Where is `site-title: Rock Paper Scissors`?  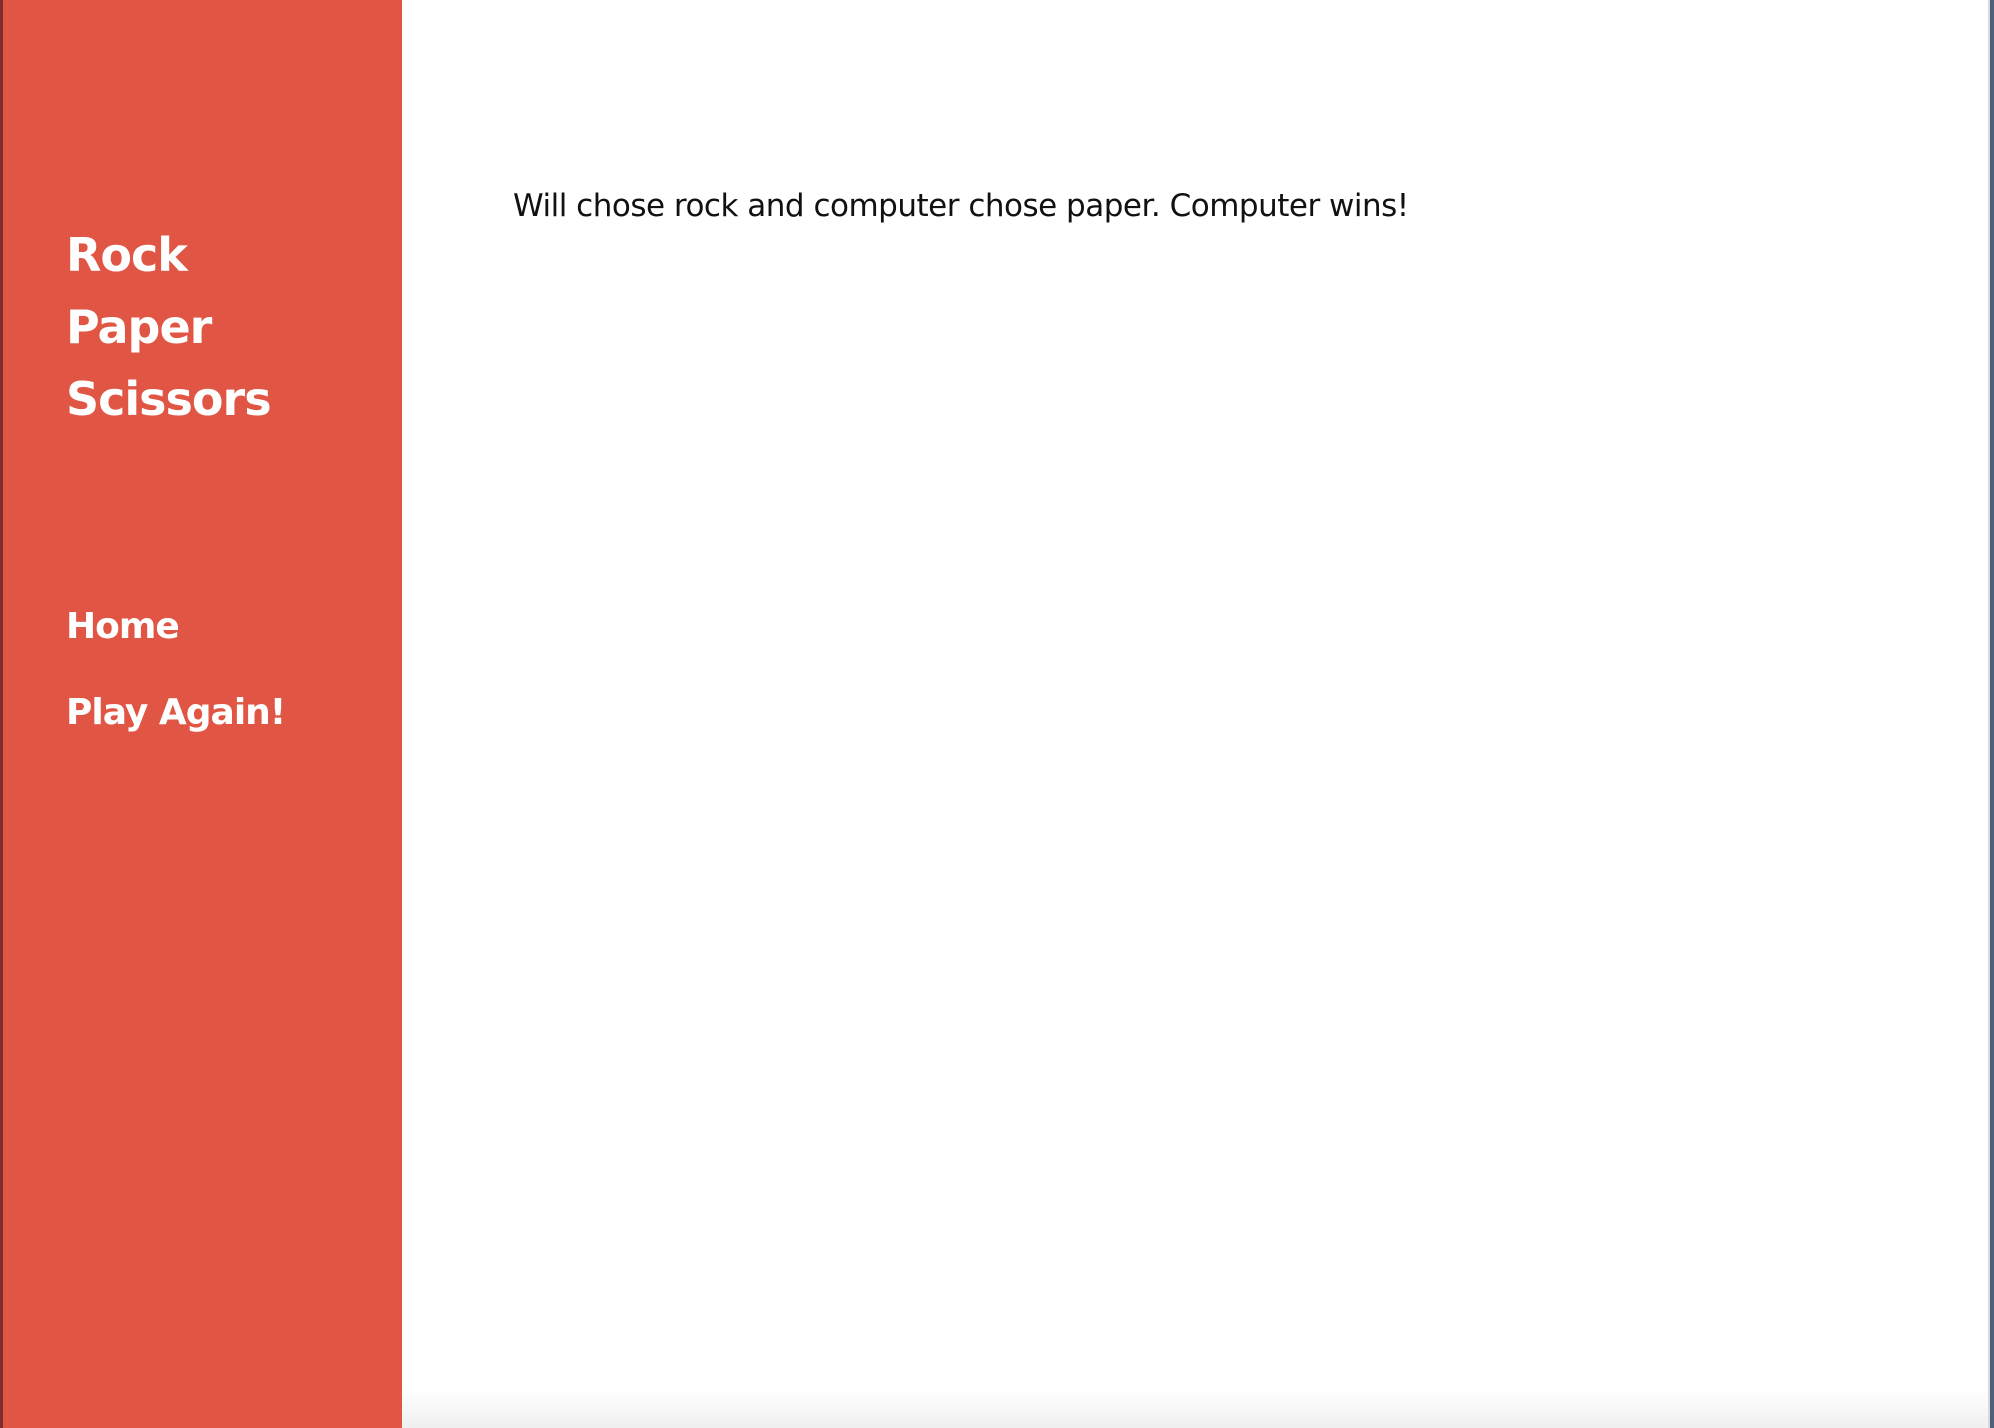 site-title: Rock Paper Scissors is located at coordinates (169, 327).